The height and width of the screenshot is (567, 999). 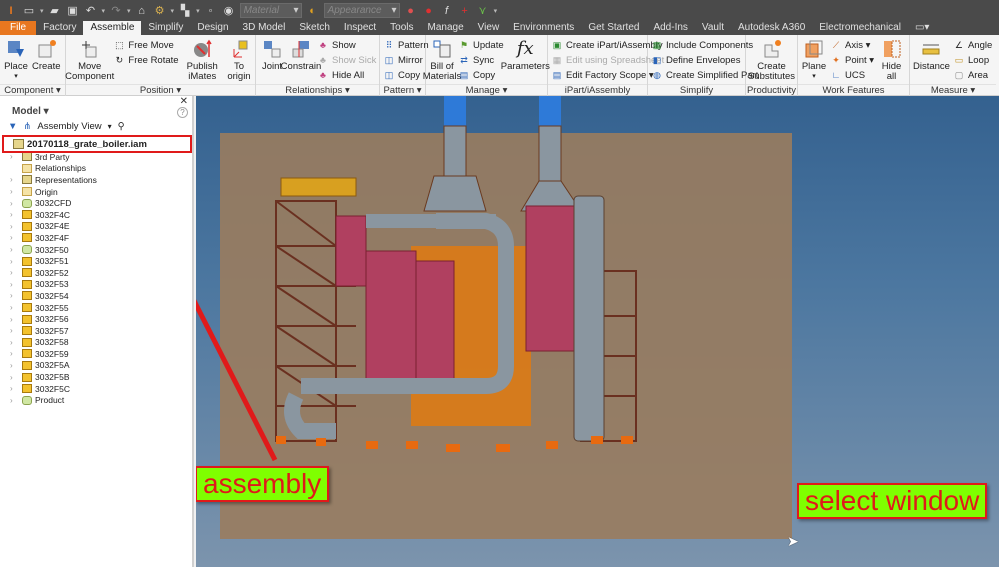 What do you see at coordinates (173, 11) in the screenshot?
I see `update-dropdown-icon: ▾` at bounding box center [173, 11].